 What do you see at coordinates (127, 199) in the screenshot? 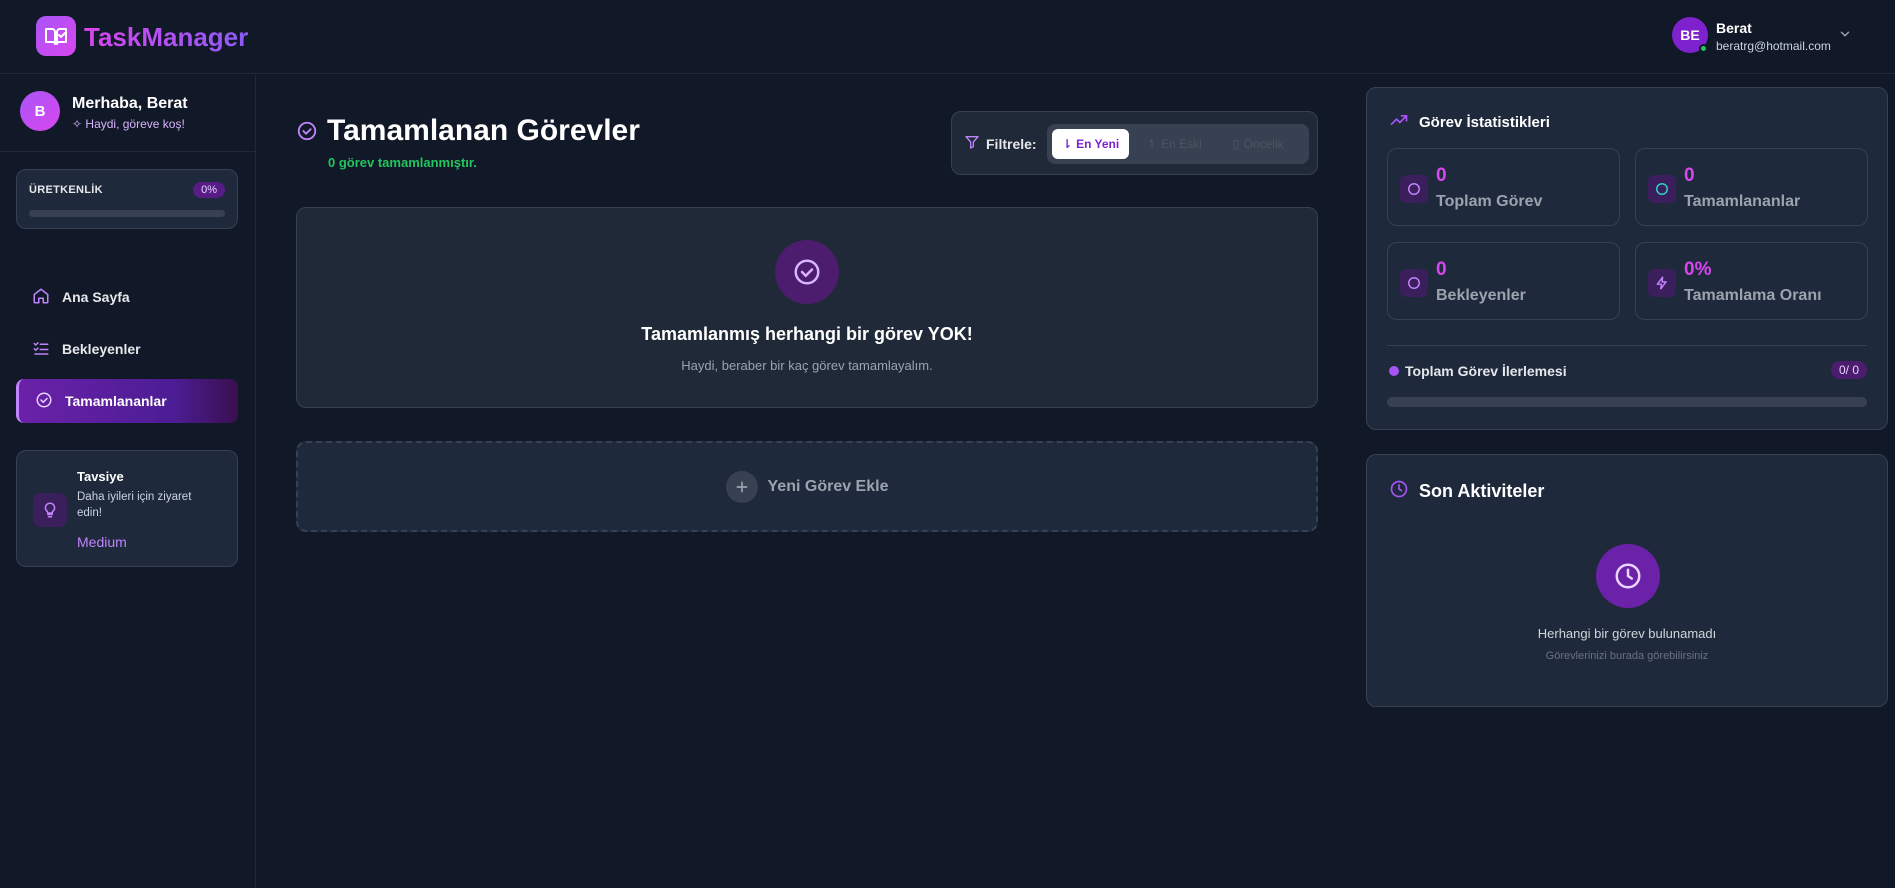
I see `productivity-card: ÜRETKENLİK 0%` at bounding box center [127, 199].